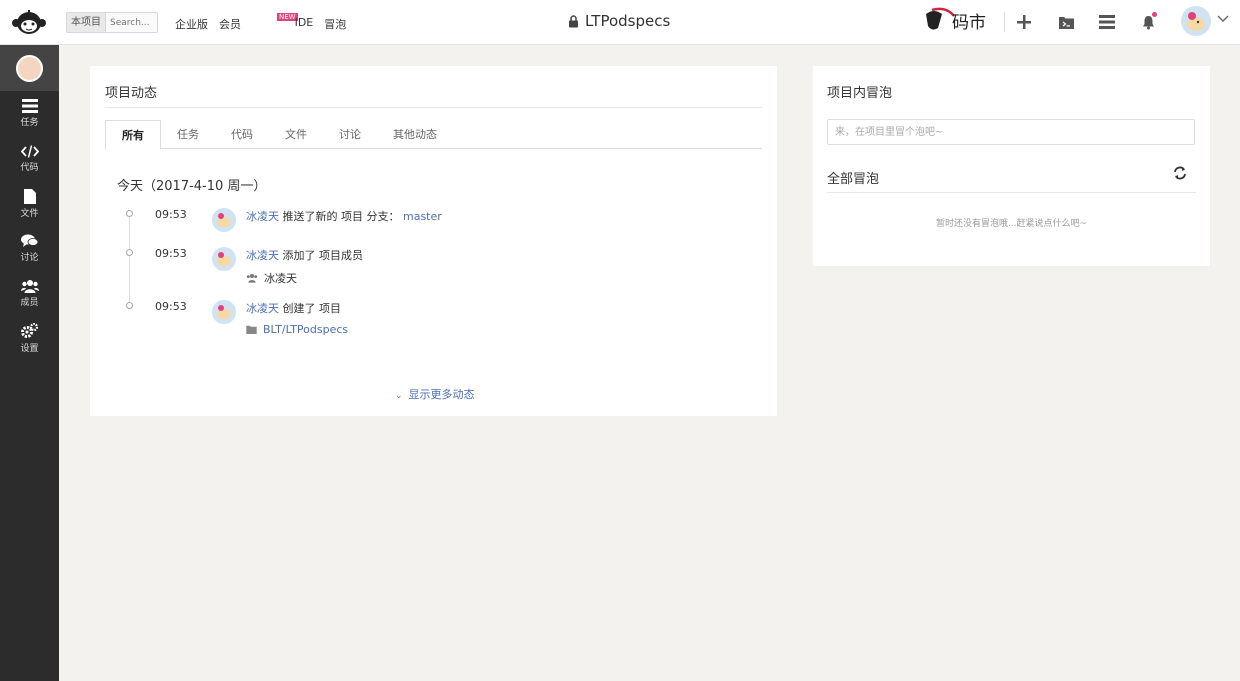 This screenshot has width=1240, height=681. I want to click on tab-tasks: 任务, so click(188, 134).